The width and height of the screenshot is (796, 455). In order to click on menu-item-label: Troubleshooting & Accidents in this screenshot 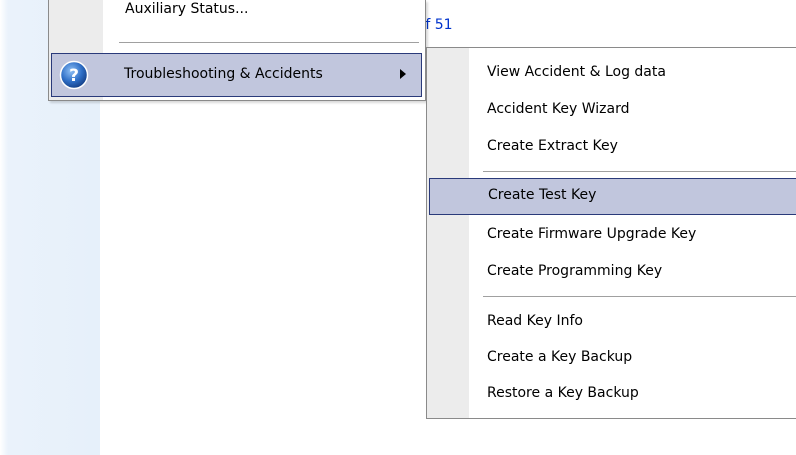, I will do `click(223, 74)`.